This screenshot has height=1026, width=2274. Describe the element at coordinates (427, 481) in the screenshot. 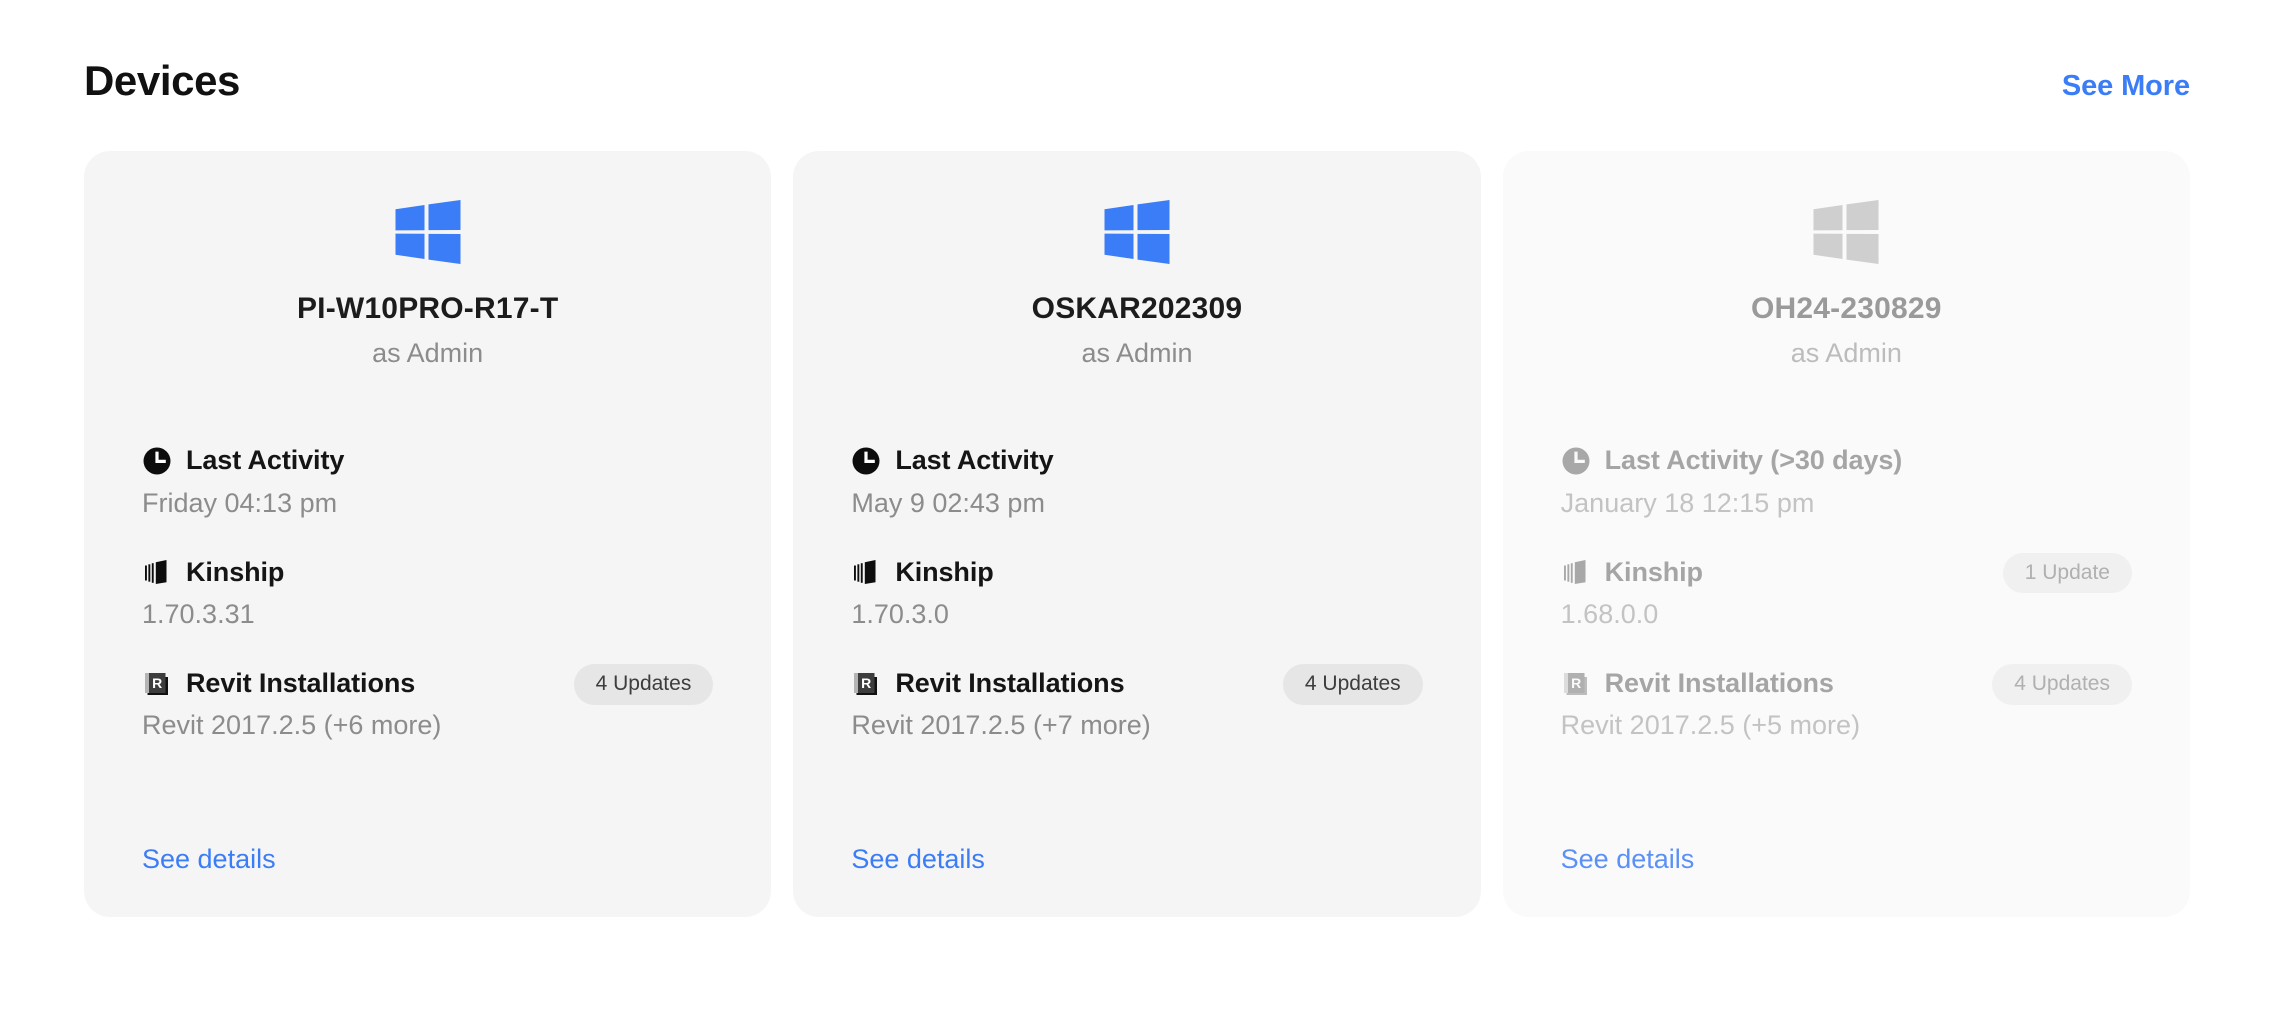

I see `detail-row-last-activity: Last Activity Friday 04:13 pm` at that location.